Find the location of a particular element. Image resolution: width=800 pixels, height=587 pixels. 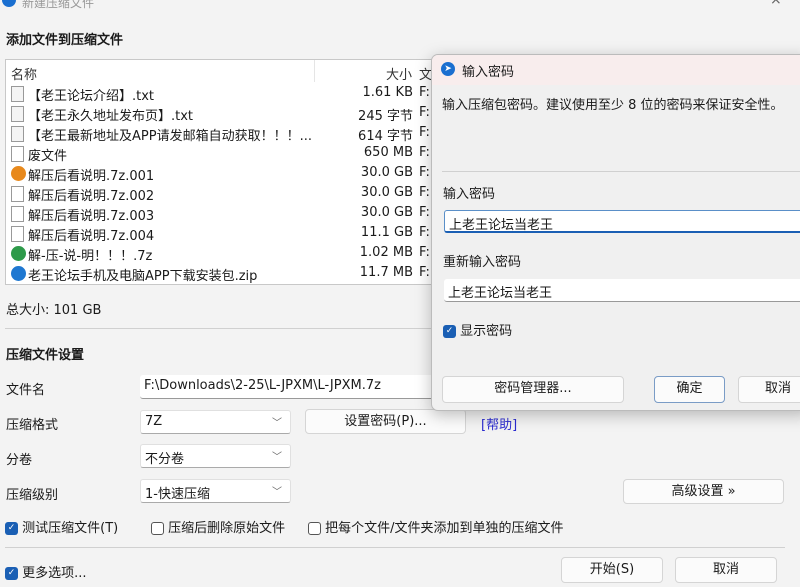

archive-zip-icon is located at coordinates (18, 273).